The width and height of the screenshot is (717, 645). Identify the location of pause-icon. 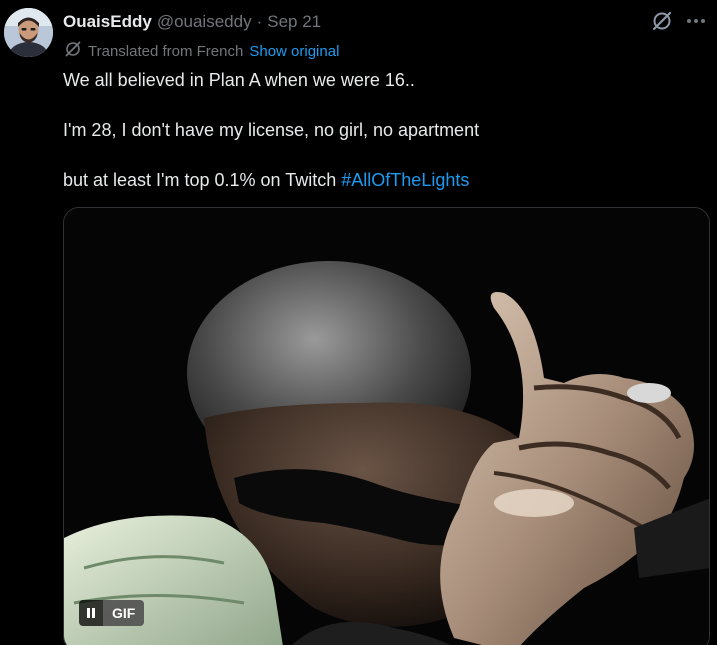
(91, 613).